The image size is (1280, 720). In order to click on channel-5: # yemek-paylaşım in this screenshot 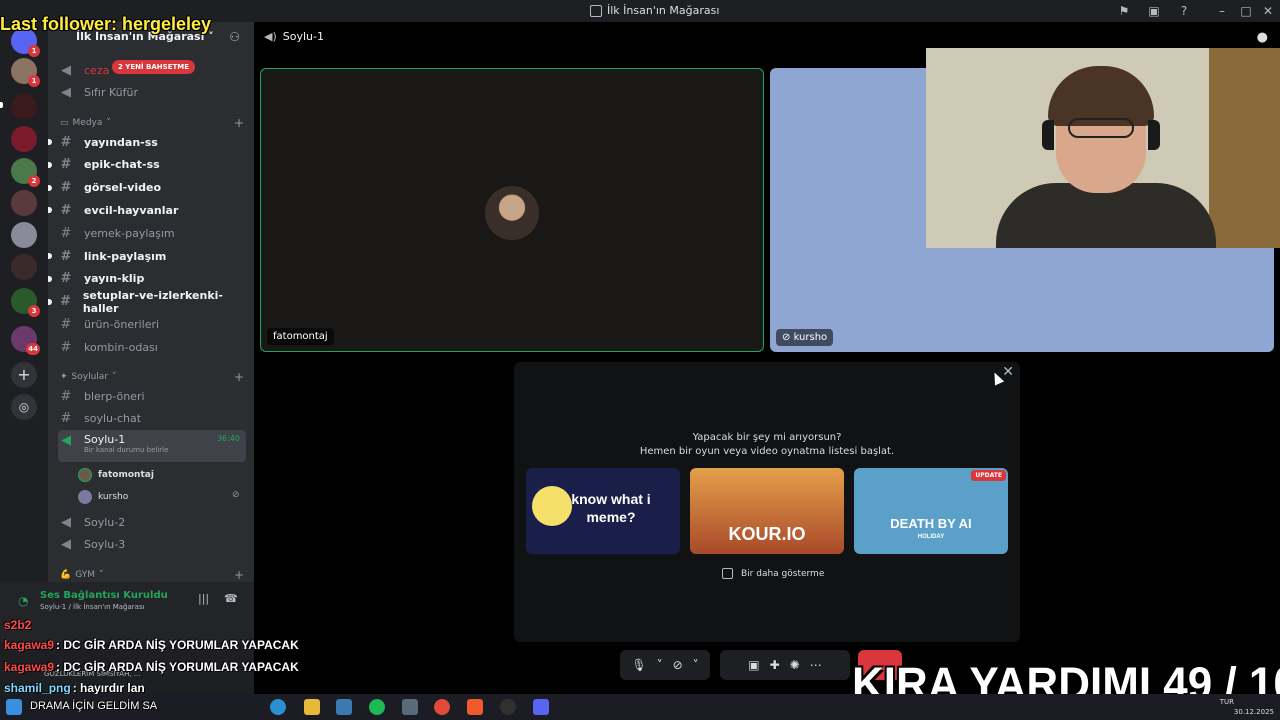, I will do `click(152, 233)`.